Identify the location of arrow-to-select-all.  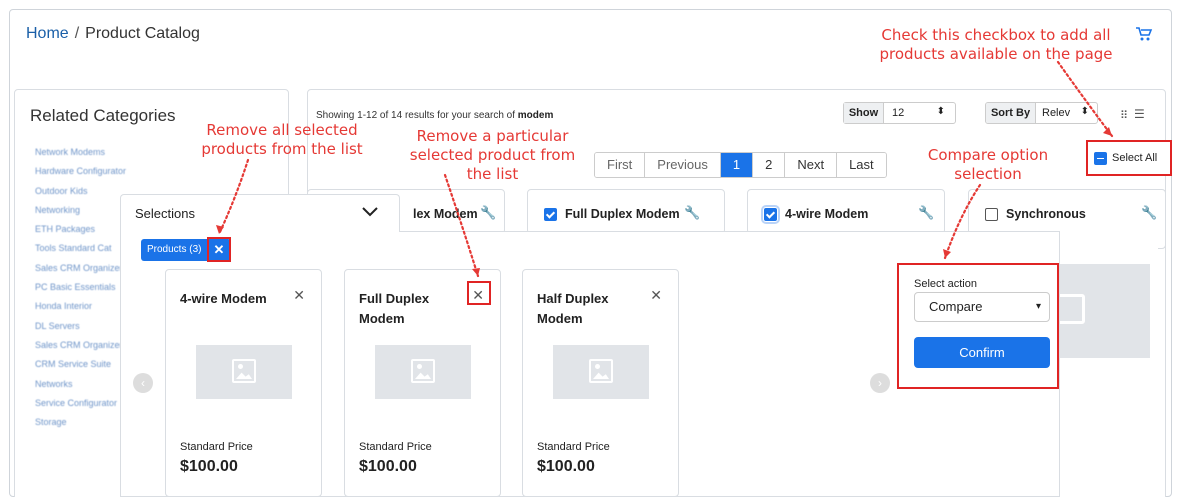
(1085, 99).